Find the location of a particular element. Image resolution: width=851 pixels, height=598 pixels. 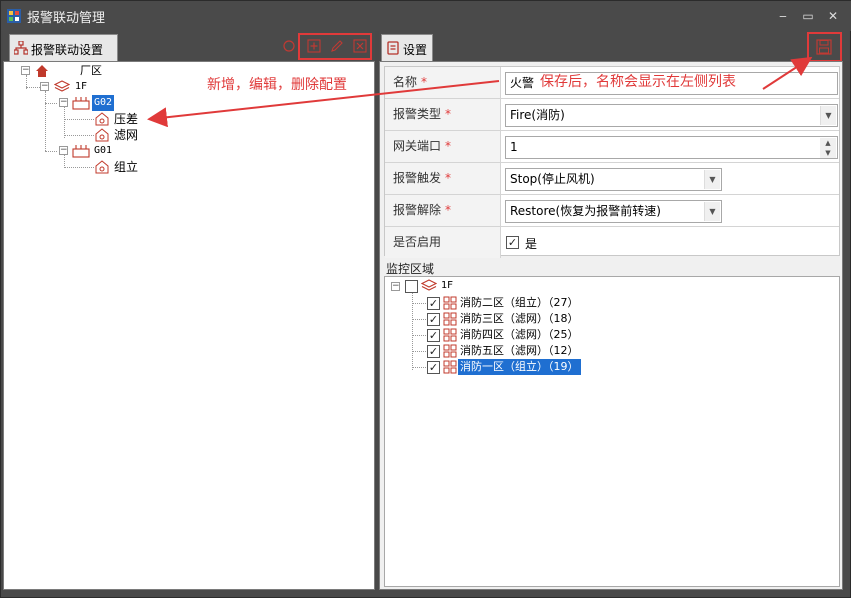

right-tabstrip: 设置 is located at coordinates (614, 46).